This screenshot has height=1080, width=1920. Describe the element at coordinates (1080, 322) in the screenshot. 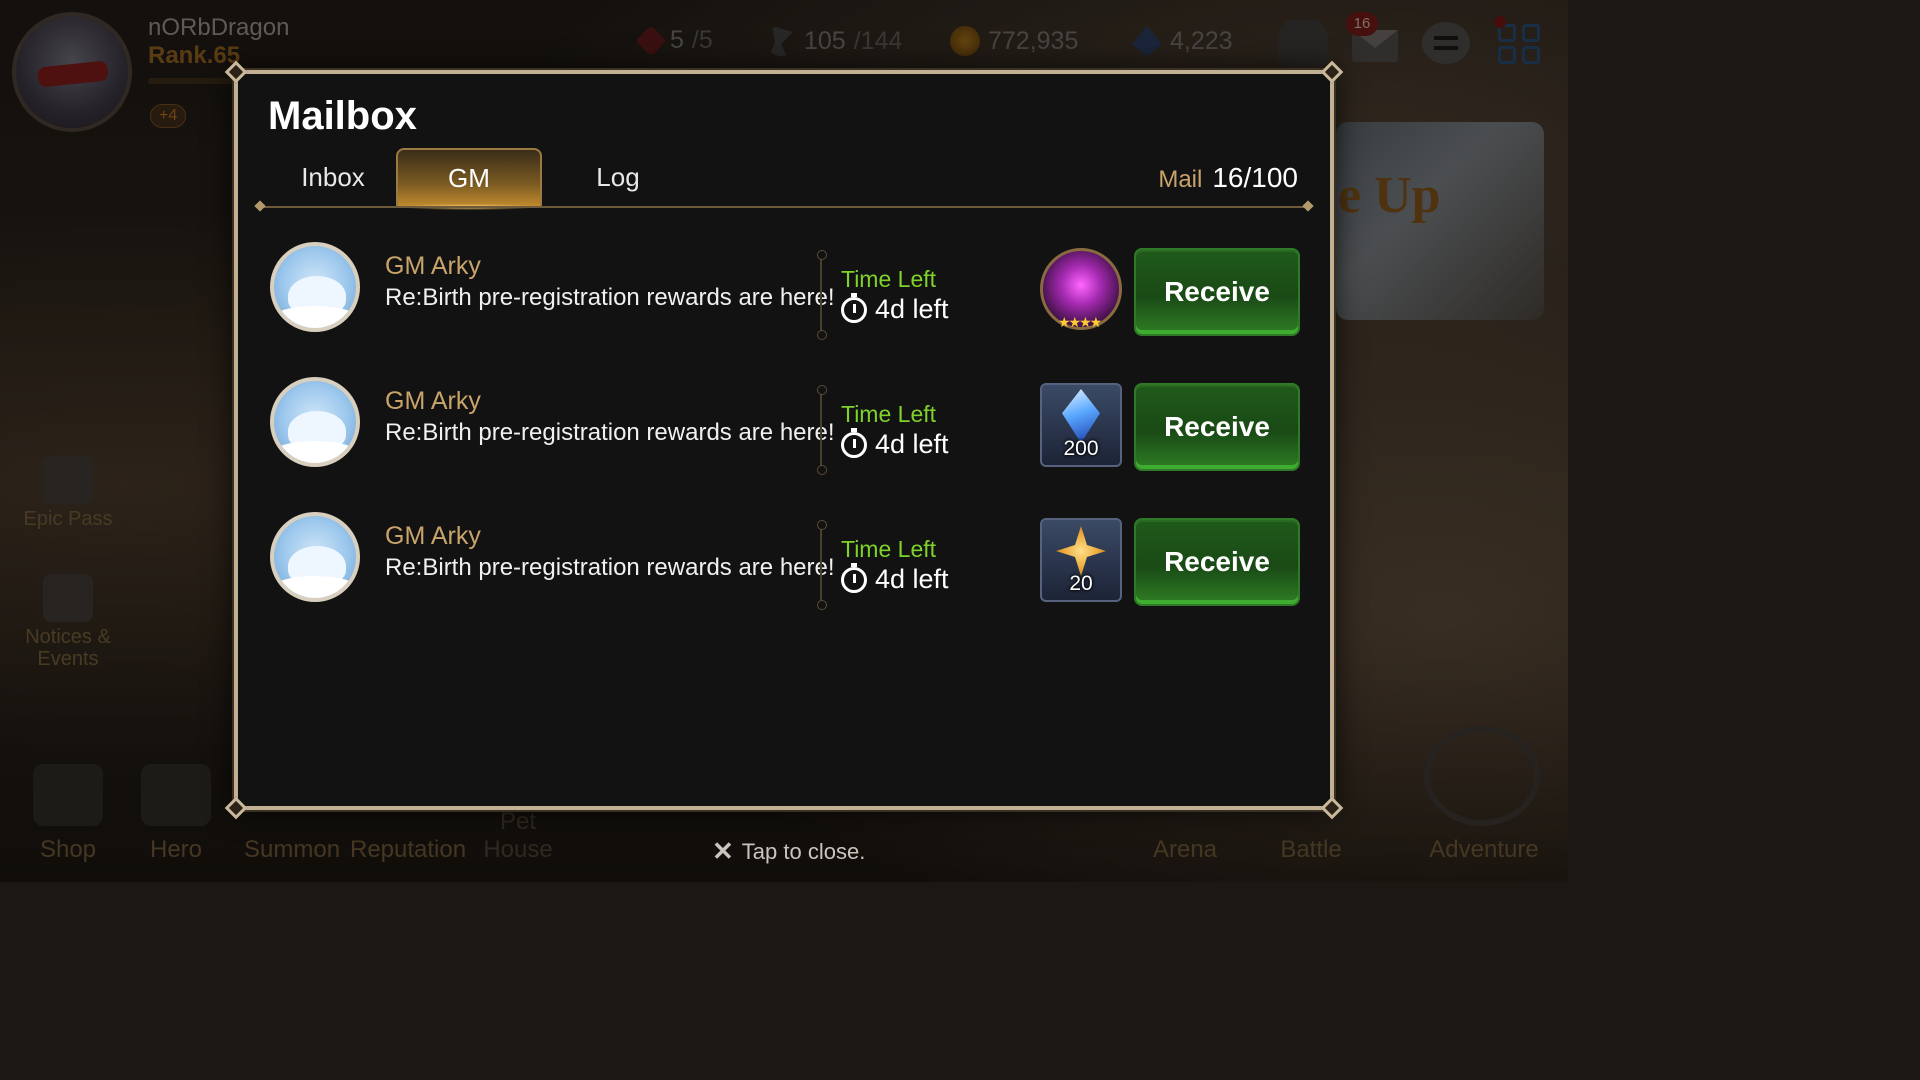

I see `reward-stars: ★★★★` at that location.